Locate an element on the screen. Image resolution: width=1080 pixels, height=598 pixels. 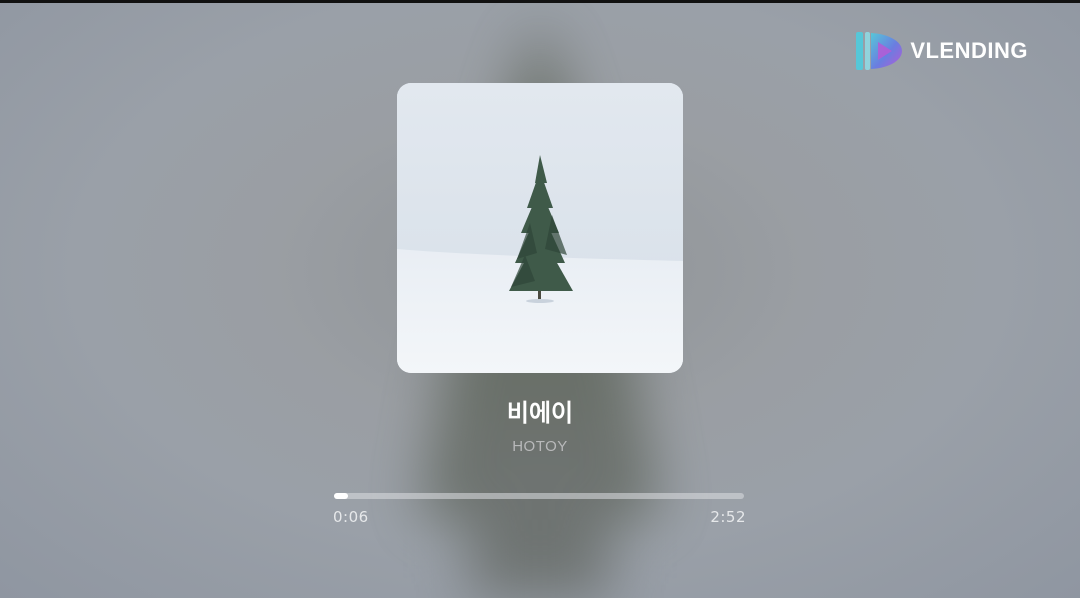
winter-tree-album-art is located at coordinates (540, 228).